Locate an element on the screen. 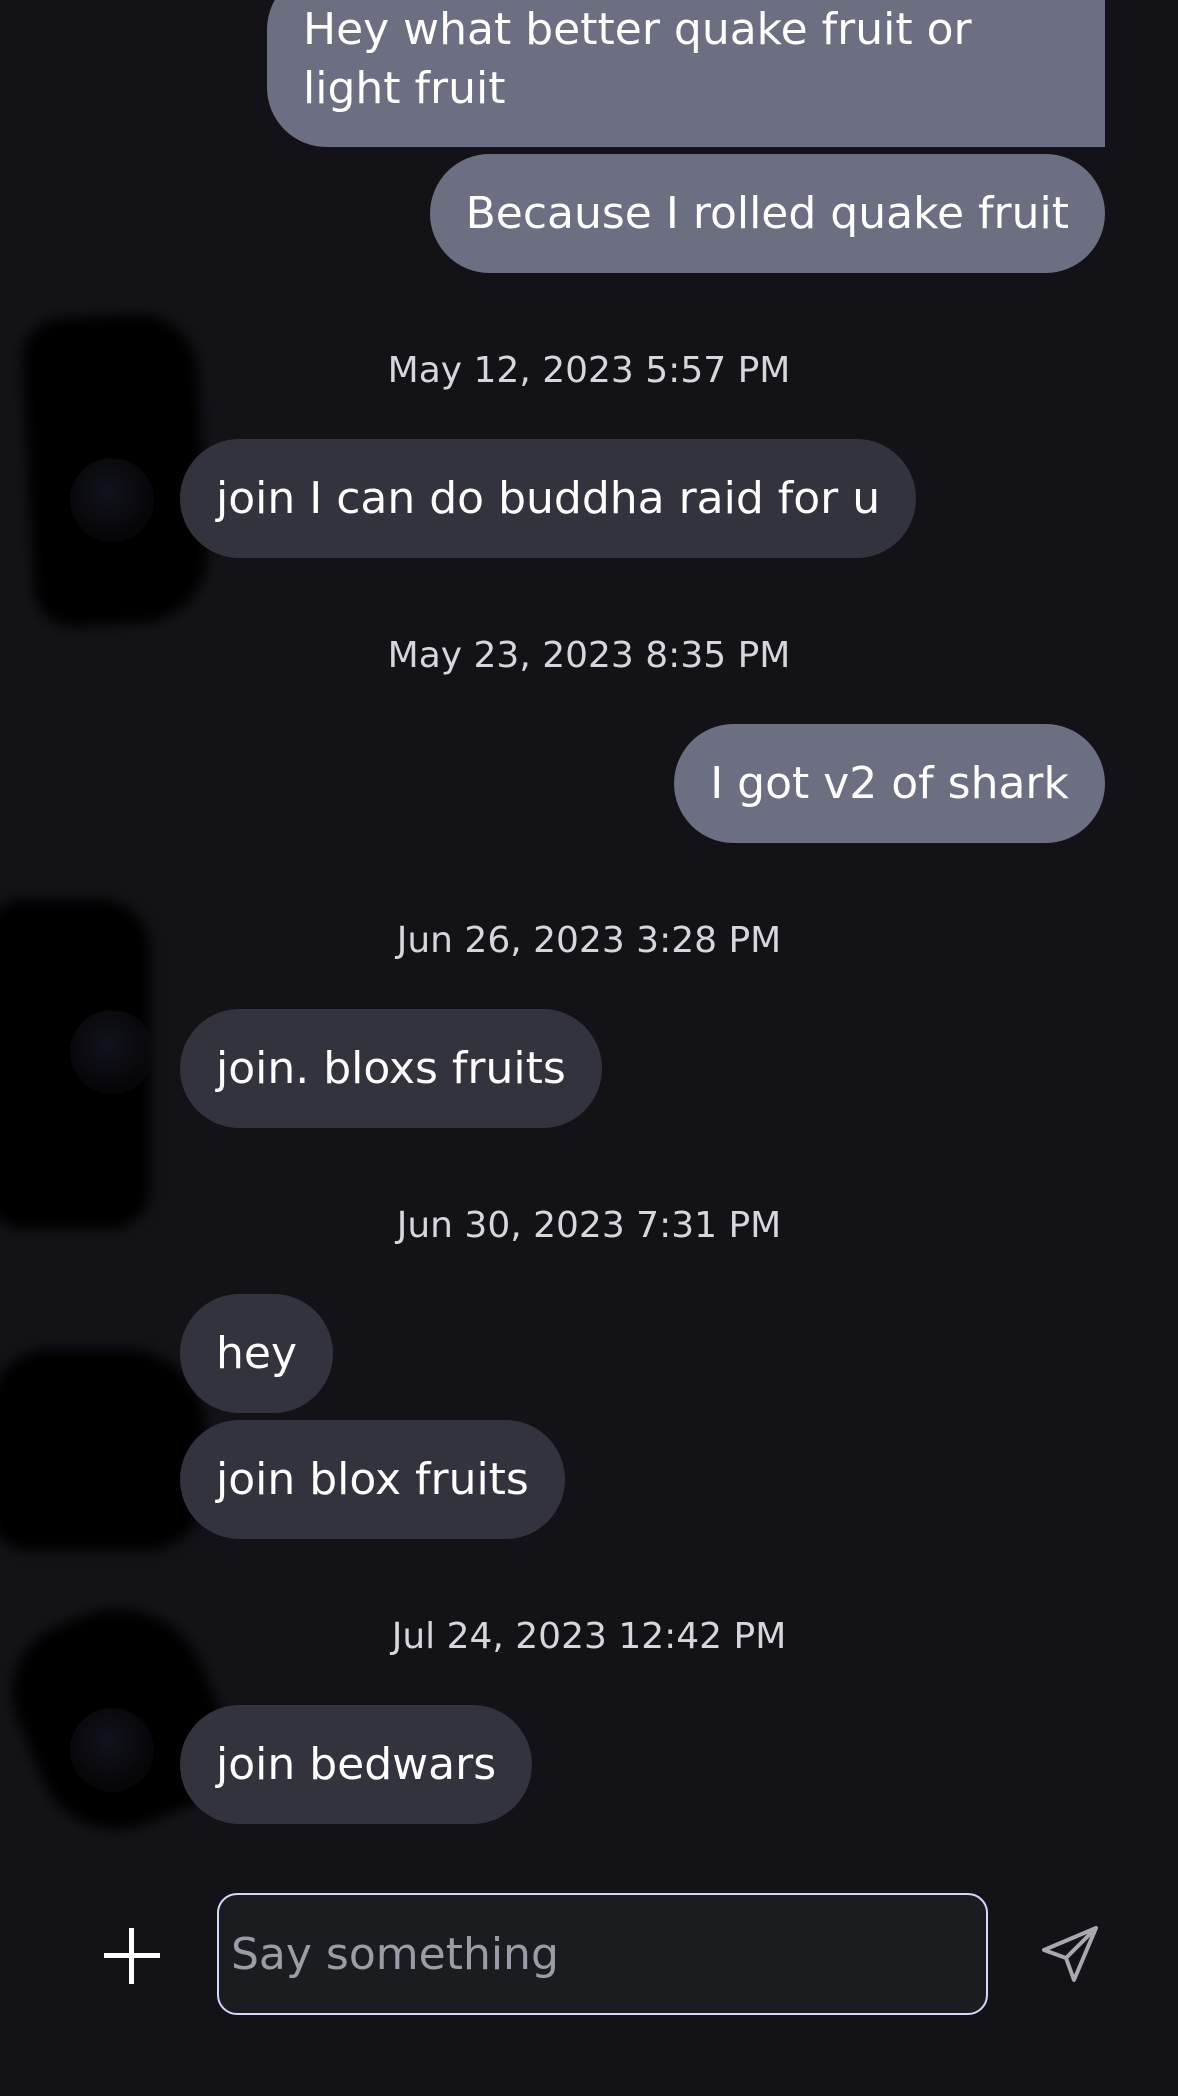 The image size is (1178, 2096). message-bubble-received: hey is located at coordinates (256, 1353).